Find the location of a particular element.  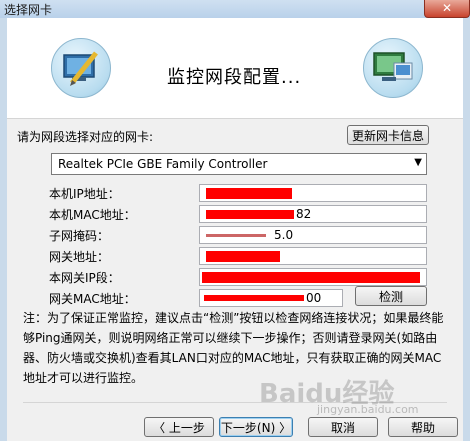

local-ip-field is located at coordinates (313, 193).